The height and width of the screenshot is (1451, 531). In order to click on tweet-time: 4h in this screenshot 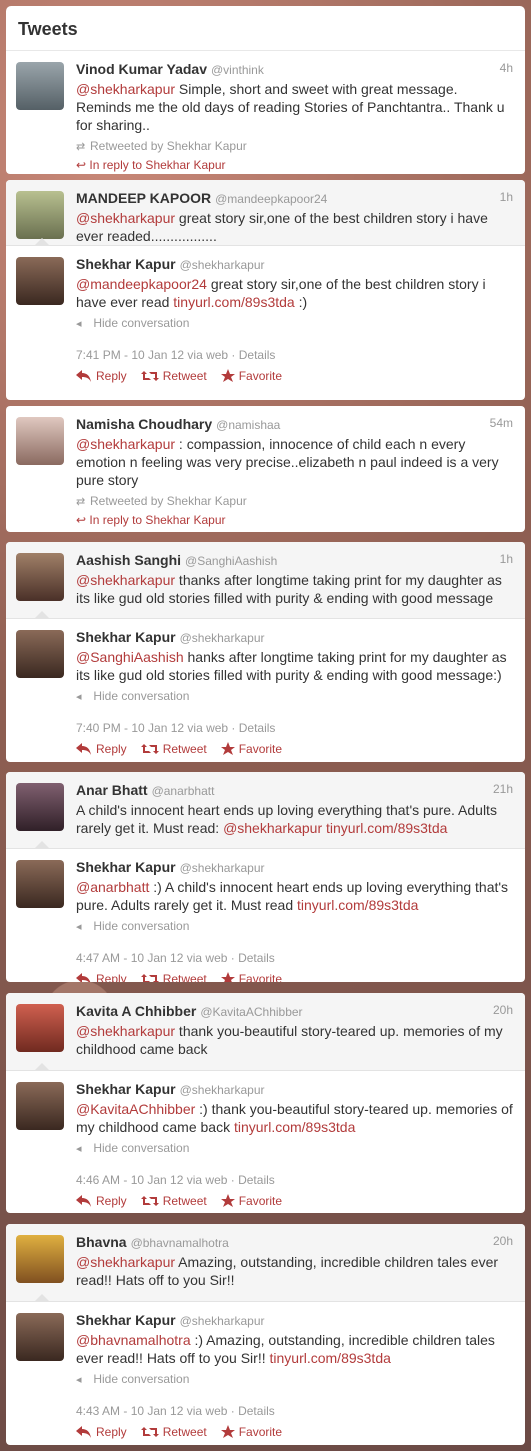, I will do `click(506, 68)`.